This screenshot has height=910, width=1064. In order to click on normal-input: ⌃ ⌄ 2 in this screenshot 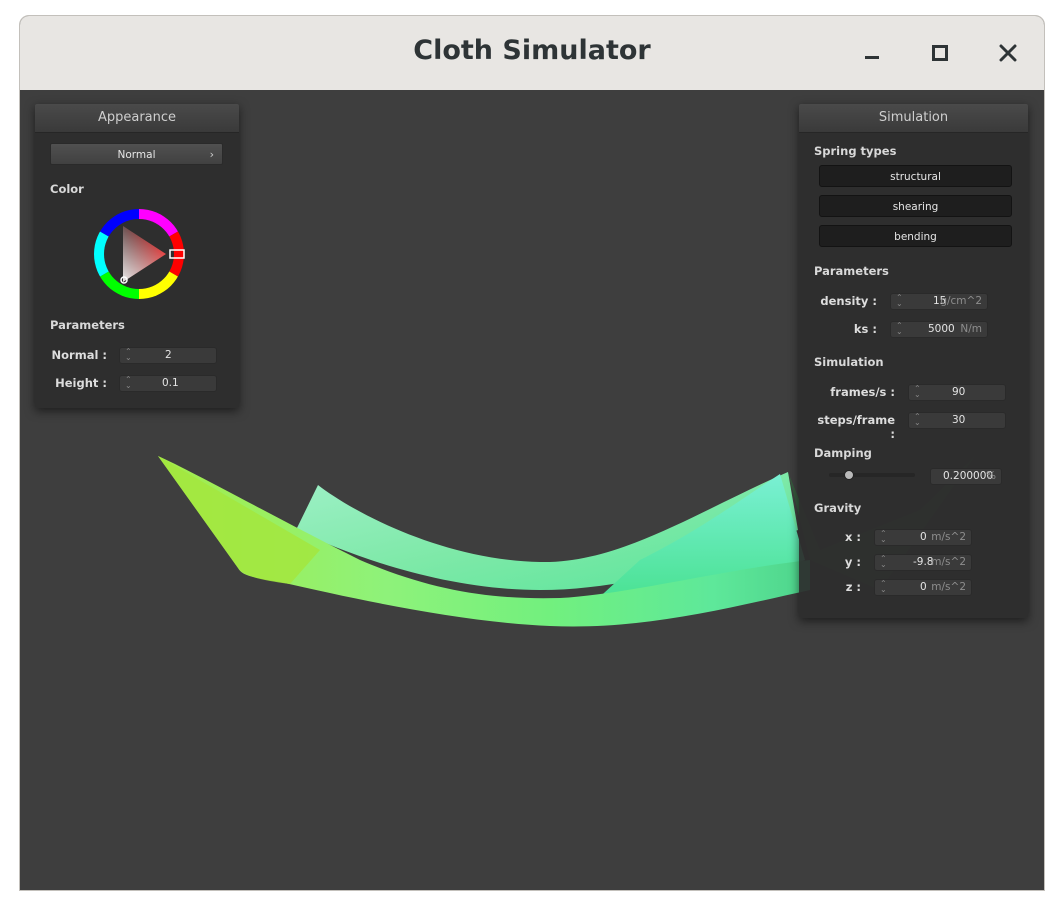, I will do `click(168, 355)`.